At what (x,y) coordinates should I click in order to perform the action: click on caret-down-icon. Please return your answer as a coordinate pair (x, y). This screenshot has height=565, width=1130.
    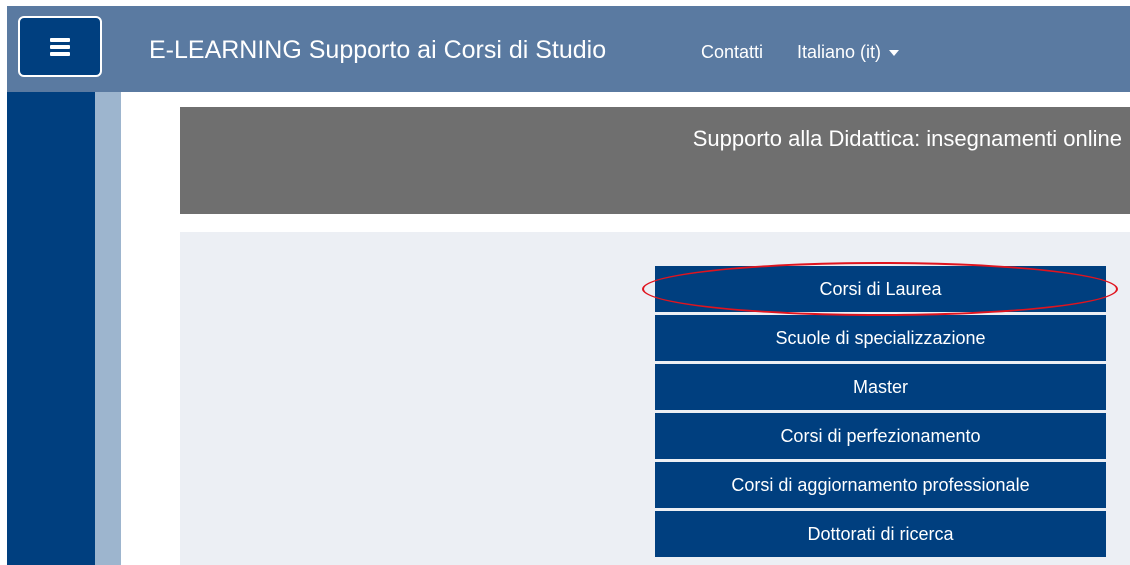
    Looking at the image, I should click on (894, 53).